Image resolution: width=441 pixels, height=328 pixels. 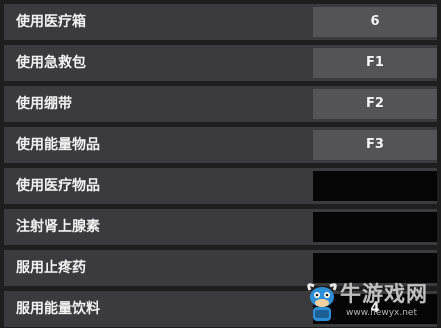 What do you see at coordinates (375, 22) in the screenshot?
I see `key-slot-button: 6` at bounding box center [375, 22].